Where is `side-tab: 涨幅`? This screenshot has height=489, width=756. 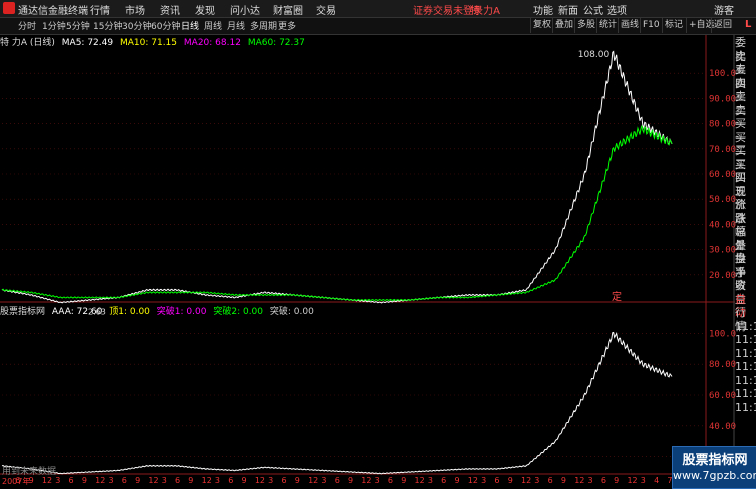
side-tab: 涨幅 is located at coordinates (745, 225).